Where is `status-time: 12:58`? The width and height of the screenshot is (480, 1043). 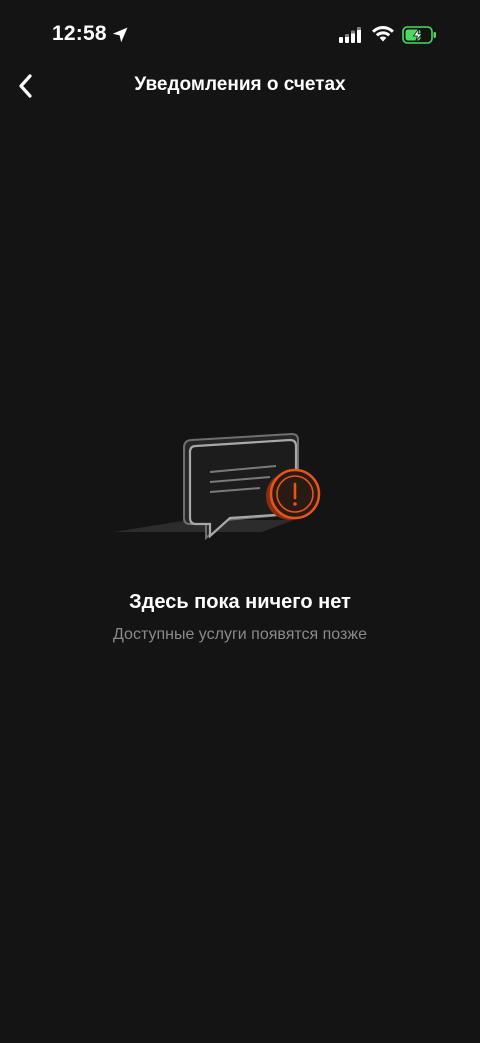 status-time: 12:58 is located at coordinates (79, 33).